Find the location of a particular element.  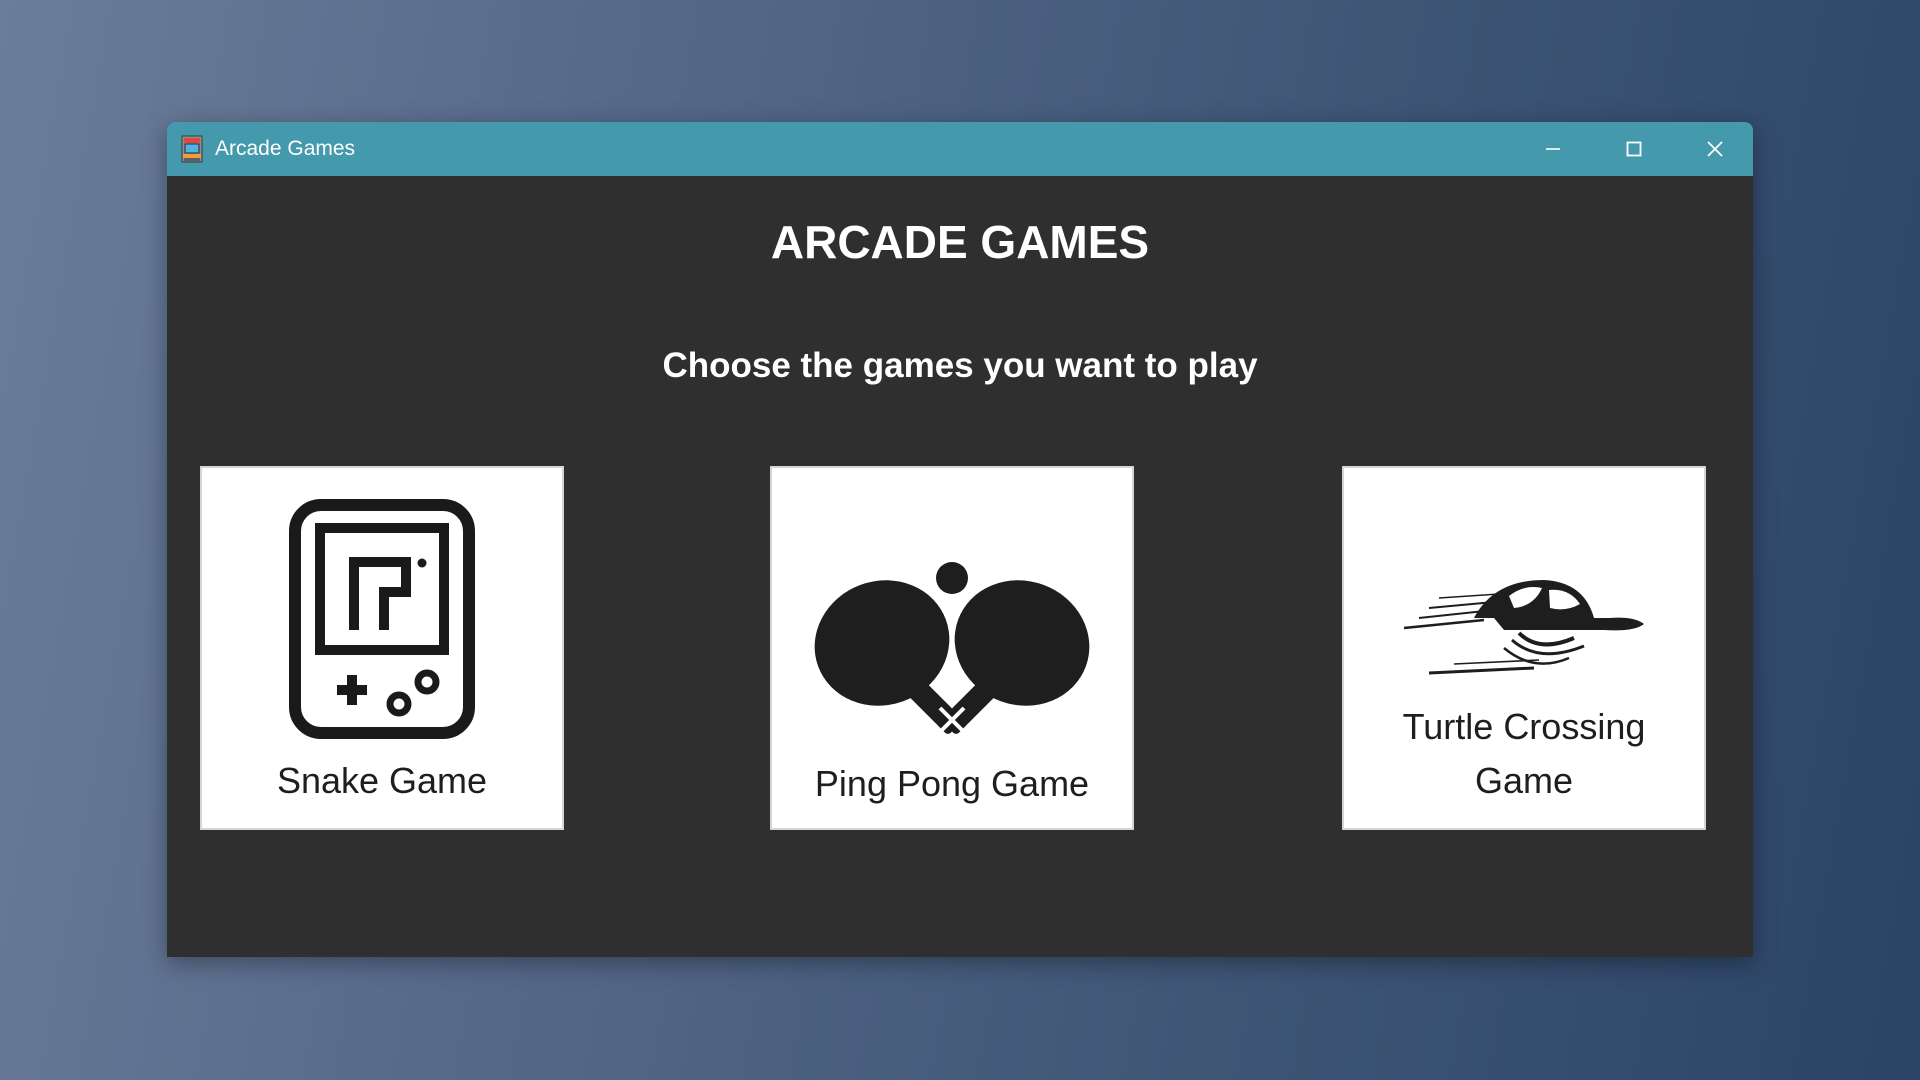

title-bar: Arcade Games is located at coordinates (960, 149).